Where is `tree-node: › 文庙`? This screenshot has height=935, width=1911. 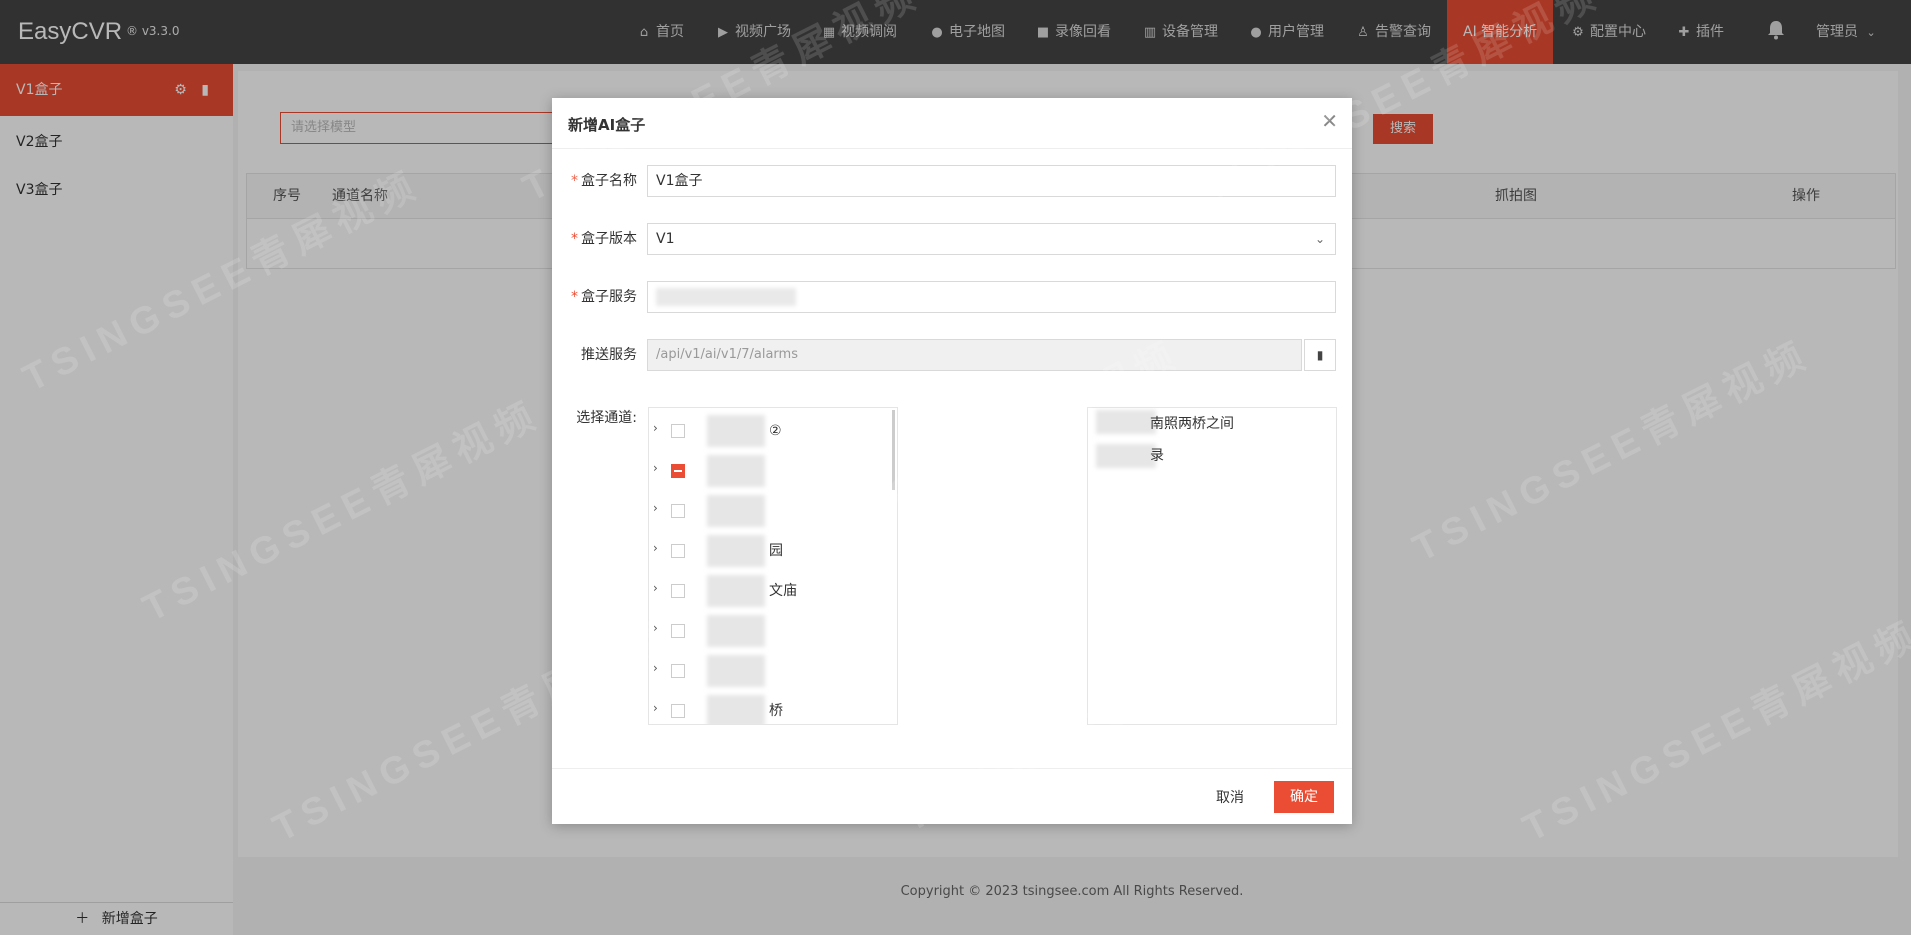 tree-node: › 文庙 is located at coordinates (769, 591).